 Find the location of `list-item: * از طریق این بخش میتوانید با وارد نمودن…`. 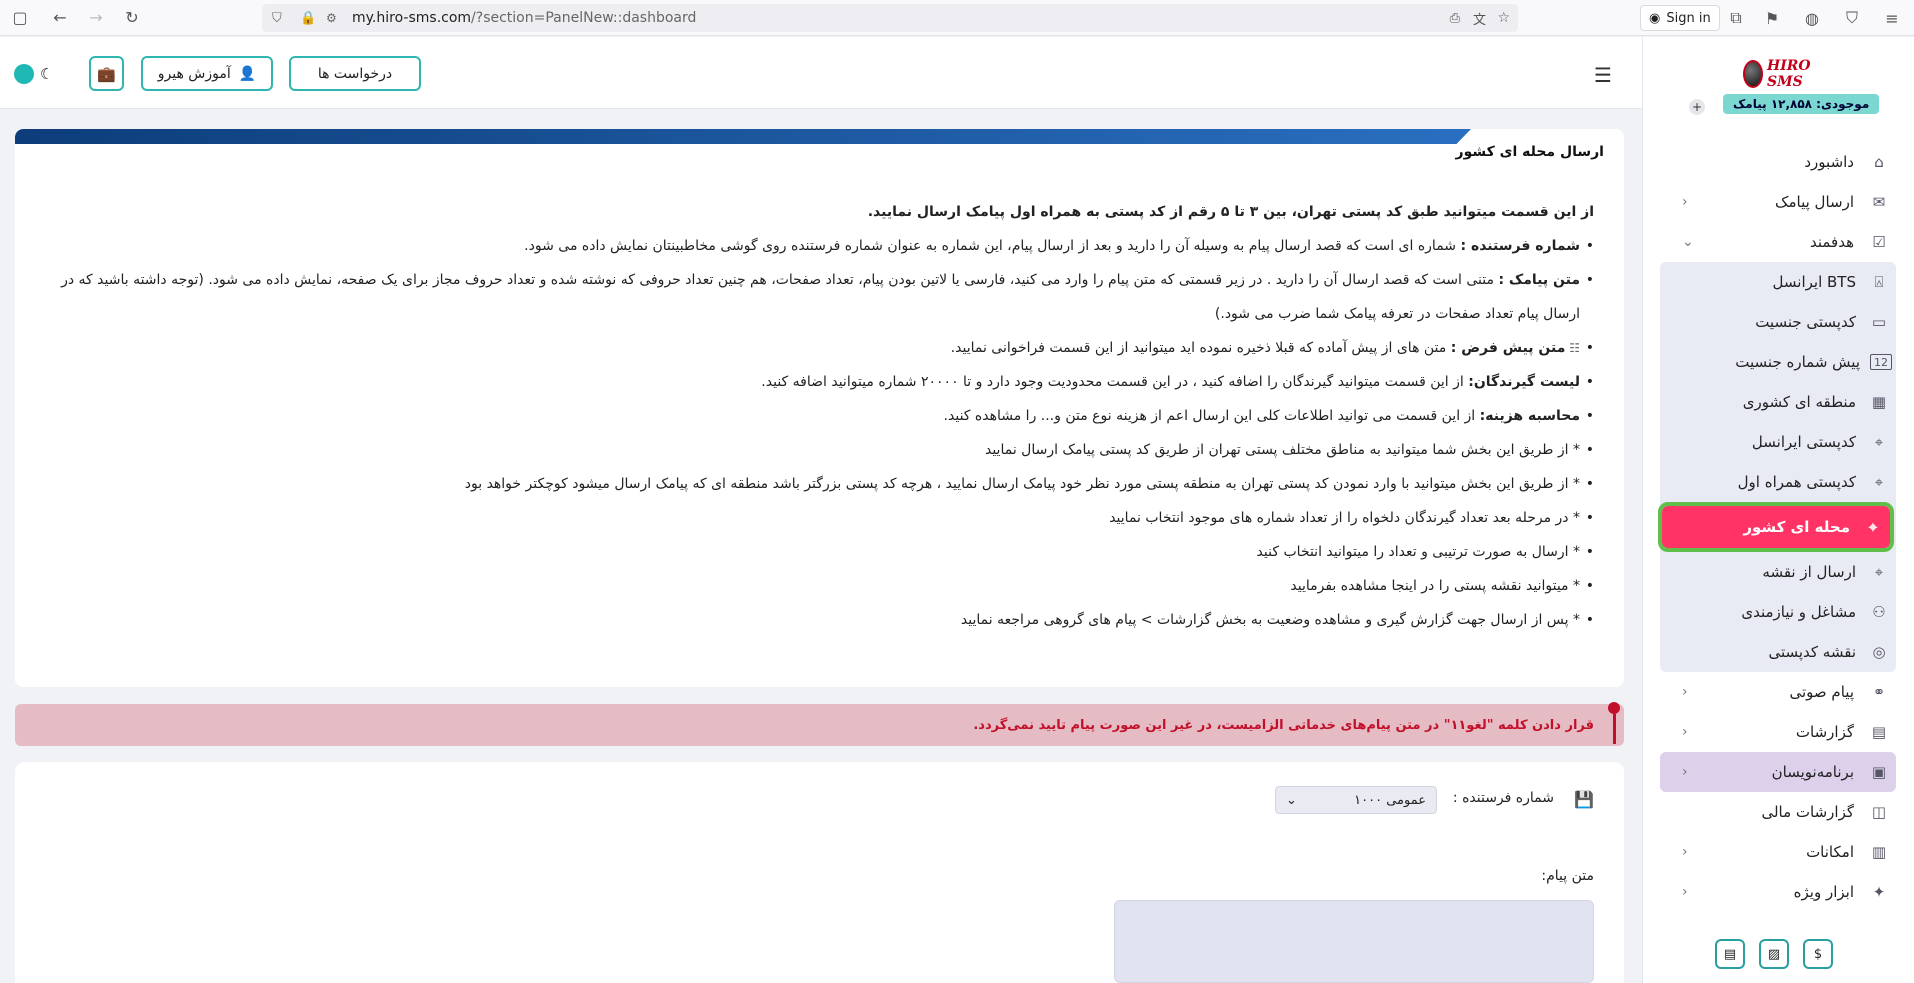

list-item: * از طریق این بخش میتوانید با وارد نمودن… is located at coordinates (814, 484).